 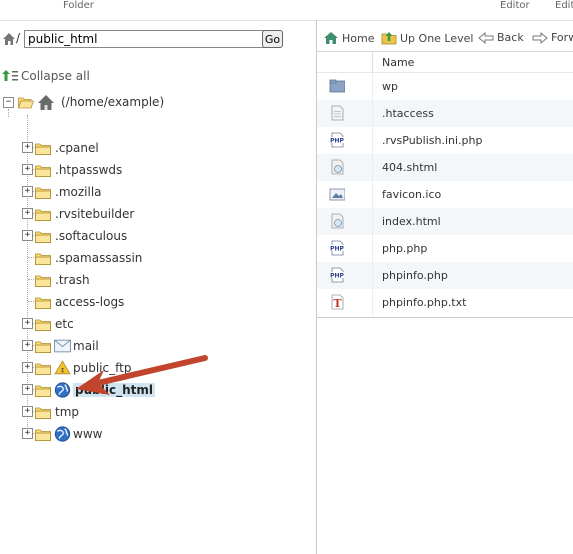 I want to click on go-button: Go, so click(x=272, y=39).